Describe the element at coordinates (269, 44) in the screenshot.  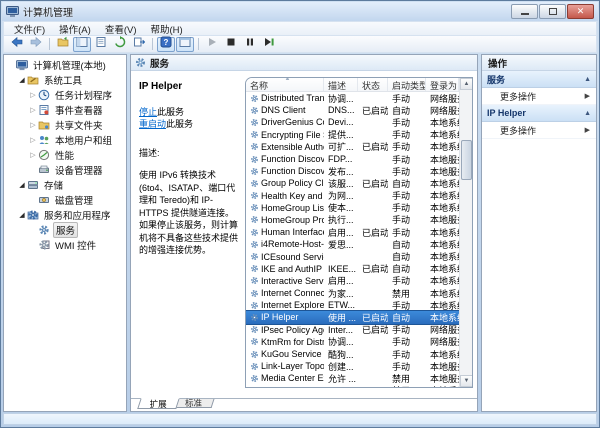
I see `restart-button` at that location.